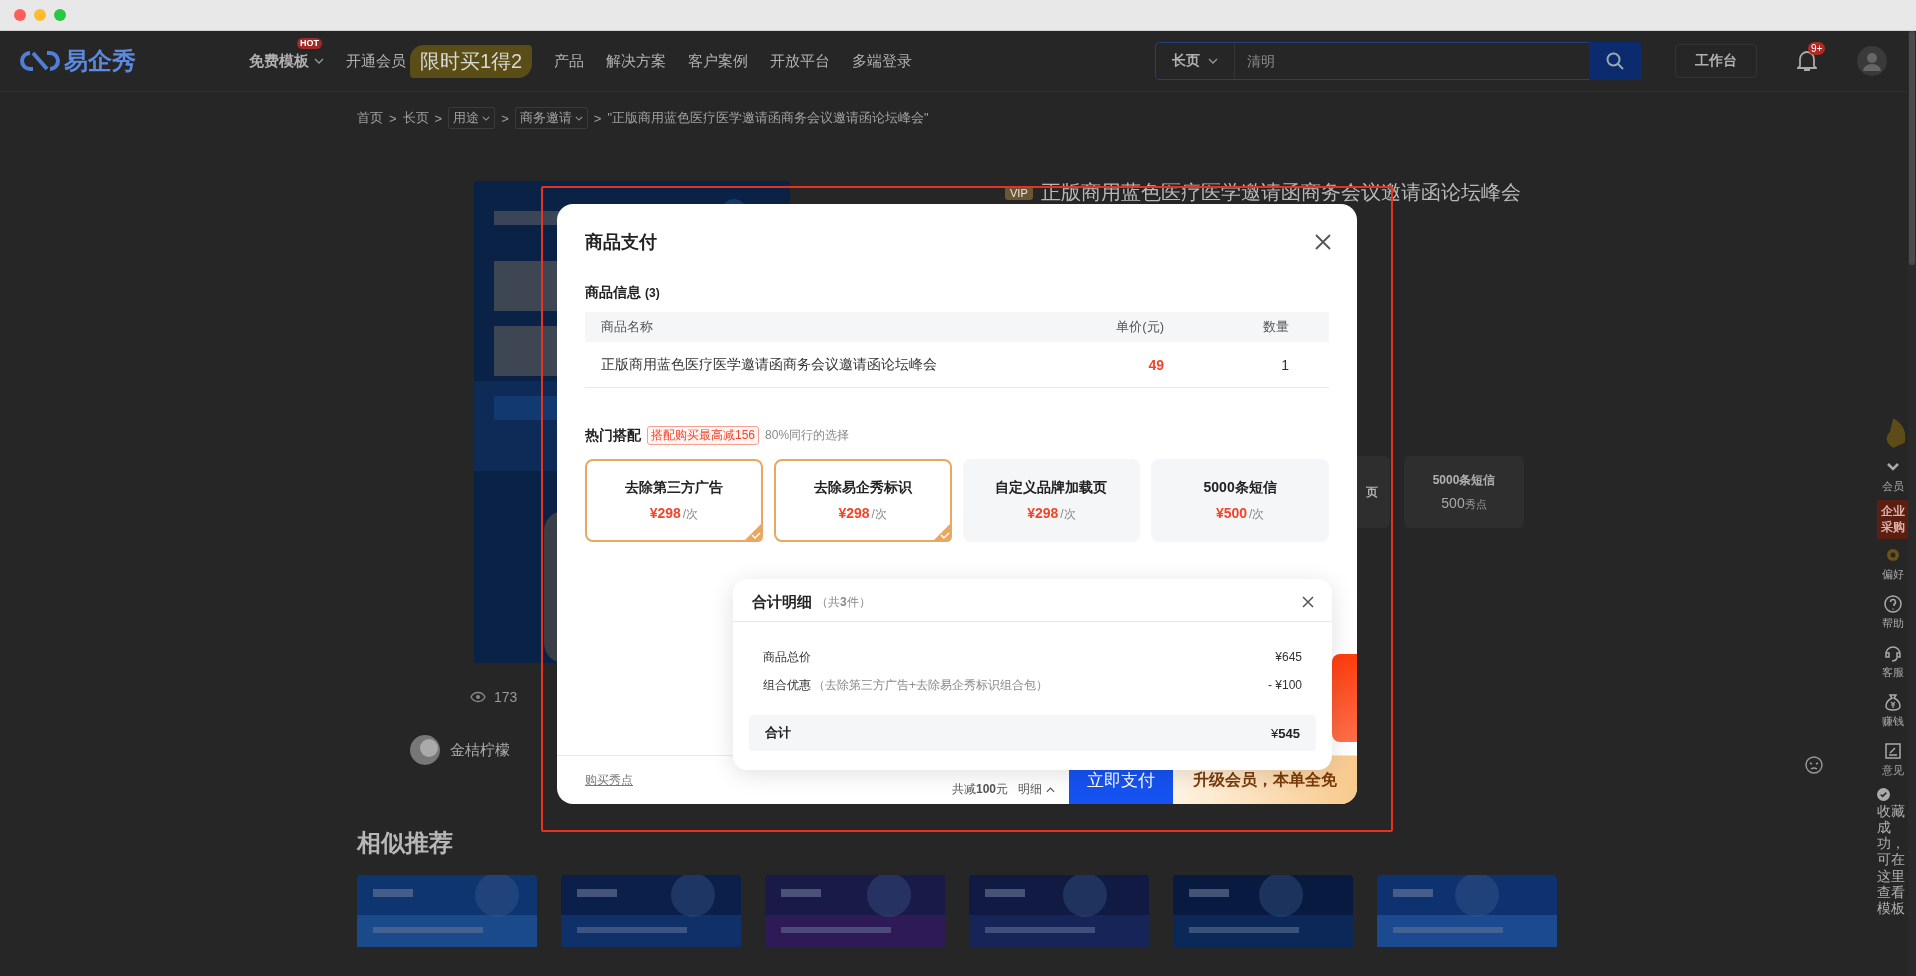 The image size is (1916, 976). I want to click on section-heading: 相似推荐, so click(405, 843).